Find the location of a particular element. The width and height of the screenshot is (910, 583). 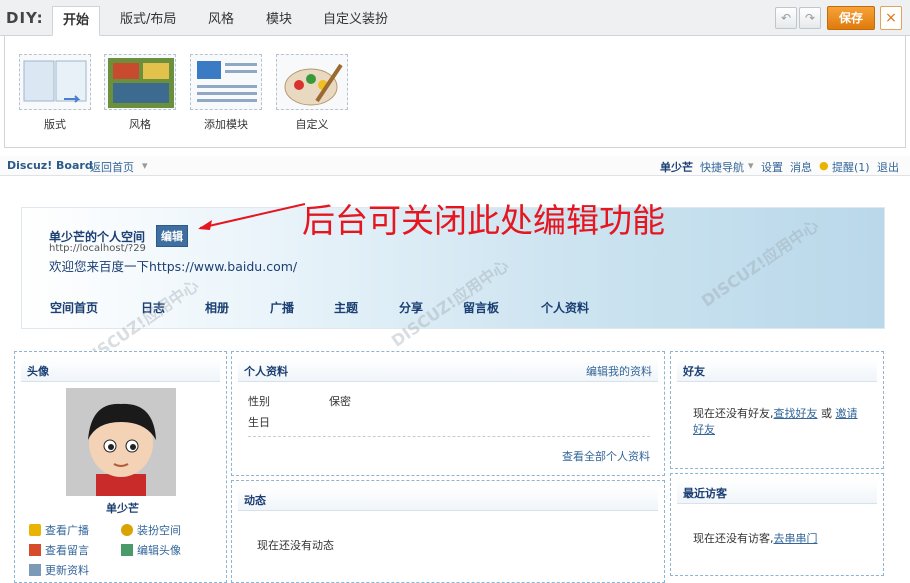

profile-card-icon is located at coordinates (35, 570).